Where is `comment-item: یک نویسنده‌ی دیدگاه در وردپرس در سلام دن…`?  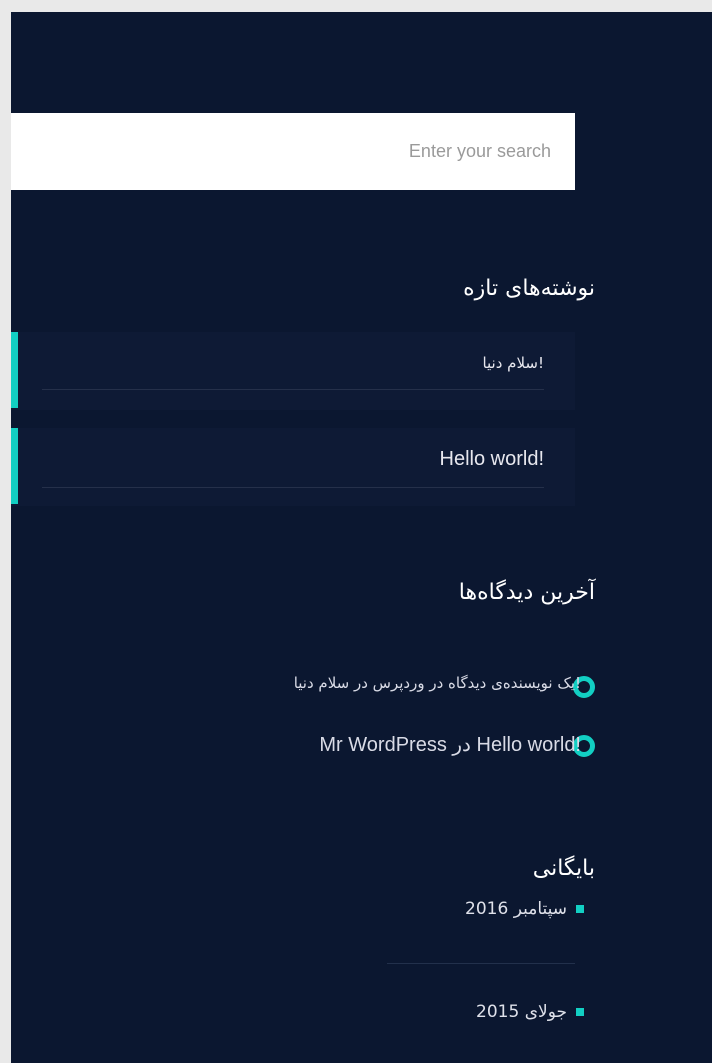 comment-item: یک نویسنده‌ی دیدگاه در وردپرس در سلام دن… is located at coordinates (437, 683).